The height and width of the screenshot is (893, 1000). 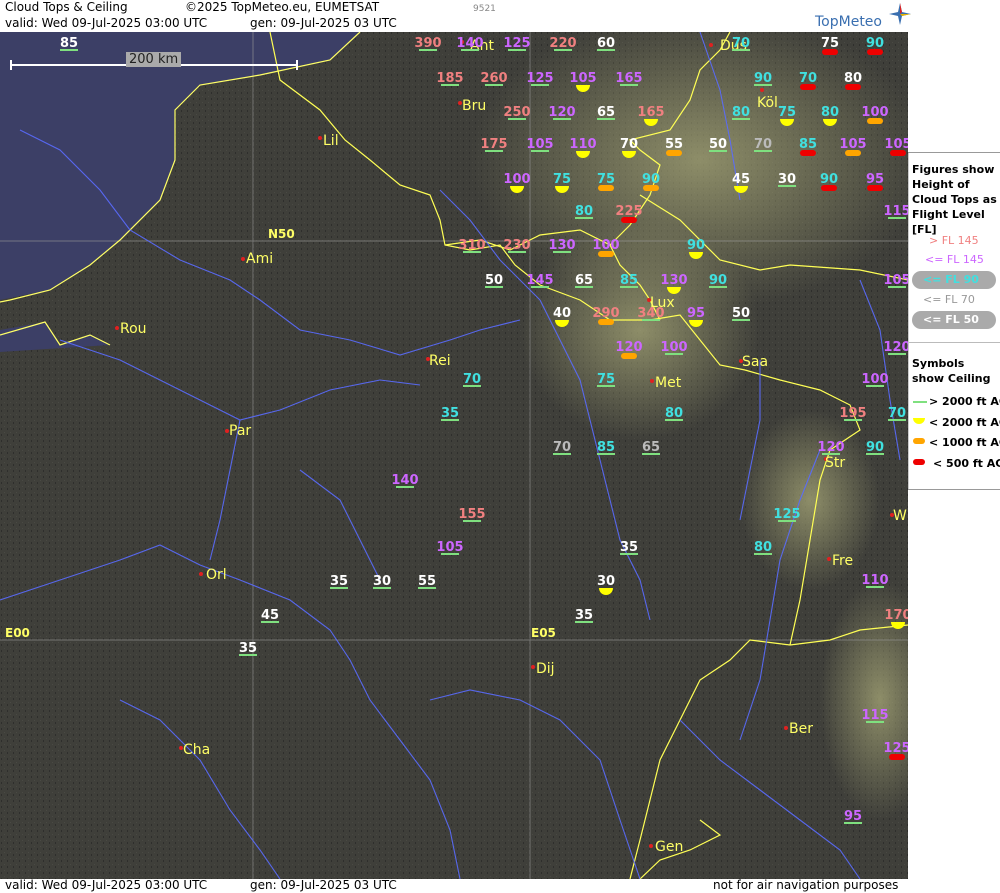 What do you see at coordinates (954, 152) in the screenshot?
I see `legend-top-border` at bounding box center [954, 152].